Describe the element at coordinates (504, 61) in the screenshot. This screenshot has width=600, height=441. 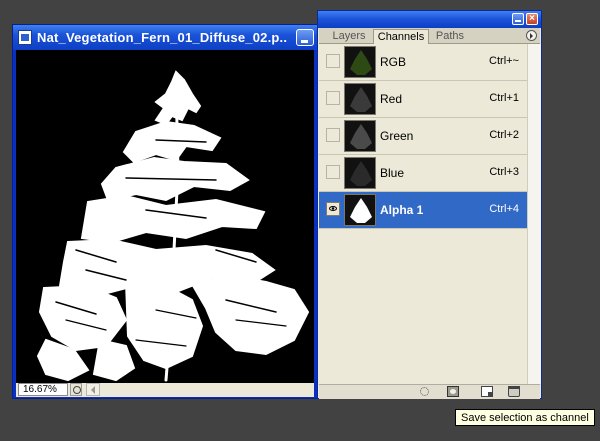
I see `channel-shortcut: Ctrl+~` at that location.